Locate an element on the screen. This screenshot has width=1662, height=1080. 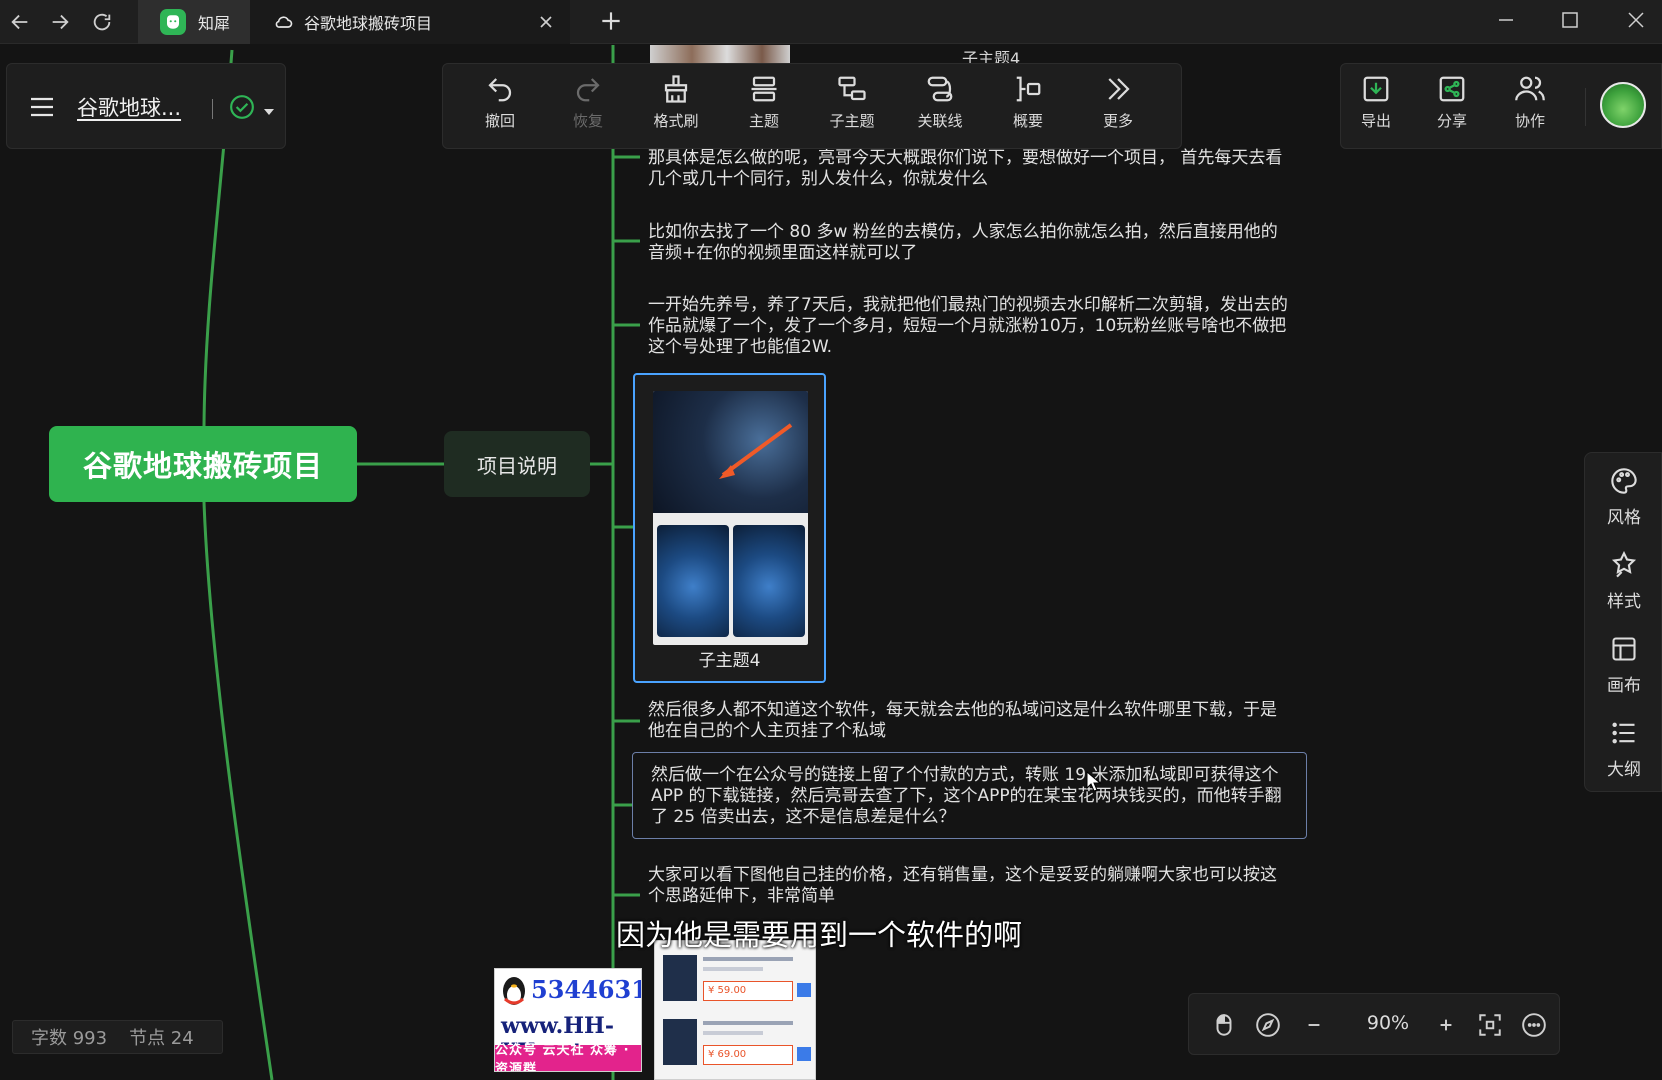
subtopic-button: 子主题 is located at coordinates (852, 107).